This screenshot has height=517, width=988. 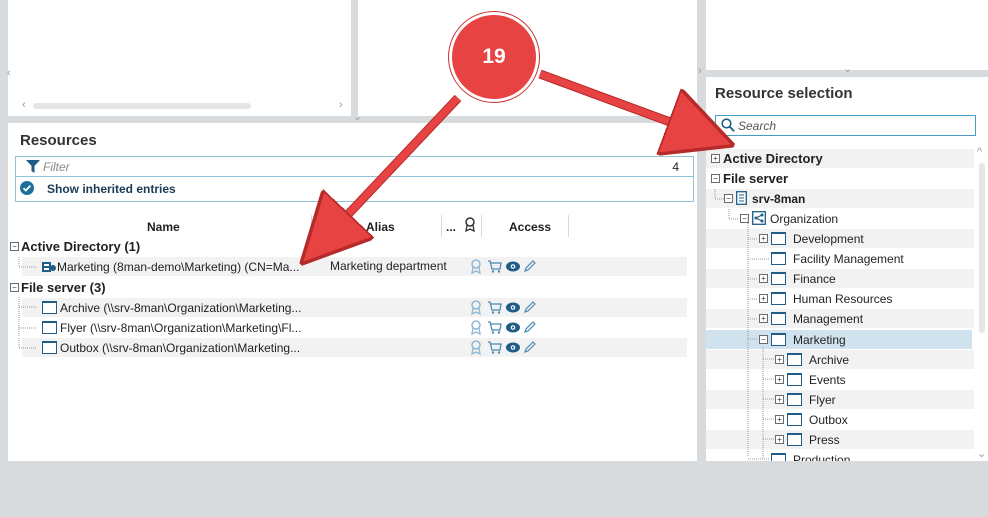 What do you see at coordinates (843, 299) in the screenshot?
I see `tree-label: Human Resources` at bounding box center [843, 299].